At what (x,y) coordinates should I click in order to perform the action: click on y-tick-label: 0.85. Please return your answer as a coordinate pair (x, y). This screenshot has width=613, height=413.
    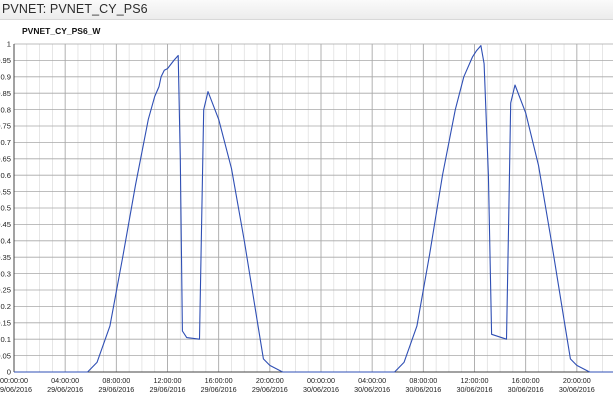
    Looking at the image, I should click on (5, 93).